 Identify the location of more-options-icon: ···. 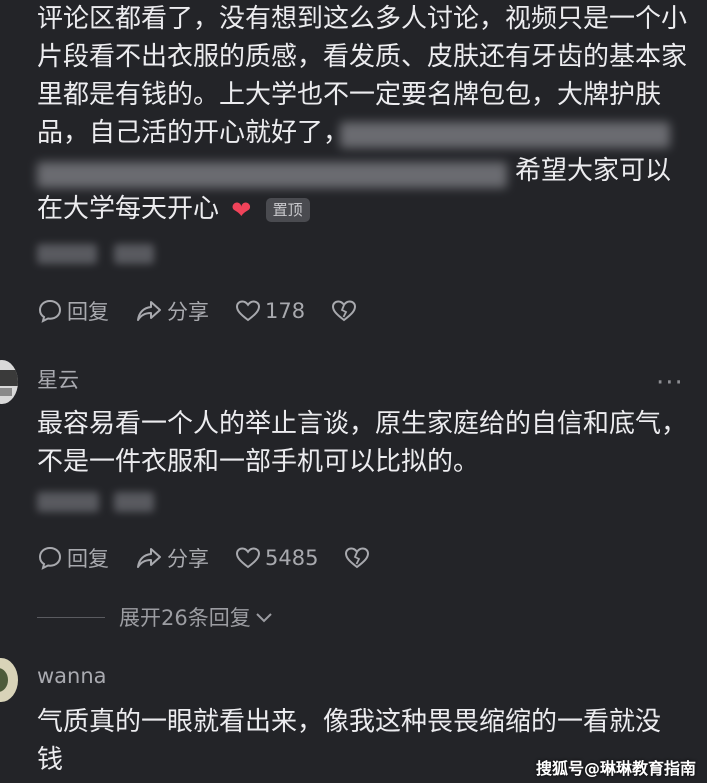
(670, 383).